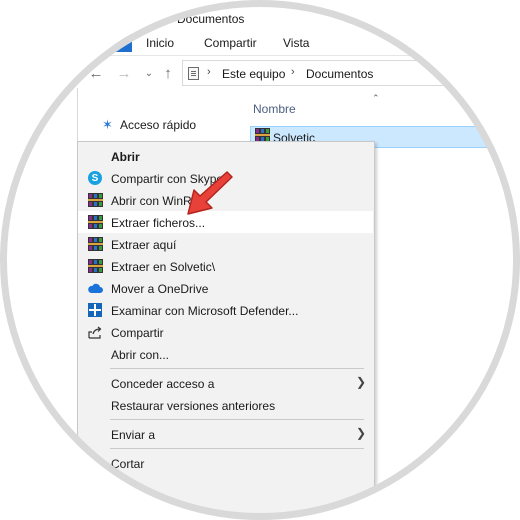  Describe the element at coordinates (376, 98) in the screenshot. I see `sort-chevron-icon: ⌃` at that location.